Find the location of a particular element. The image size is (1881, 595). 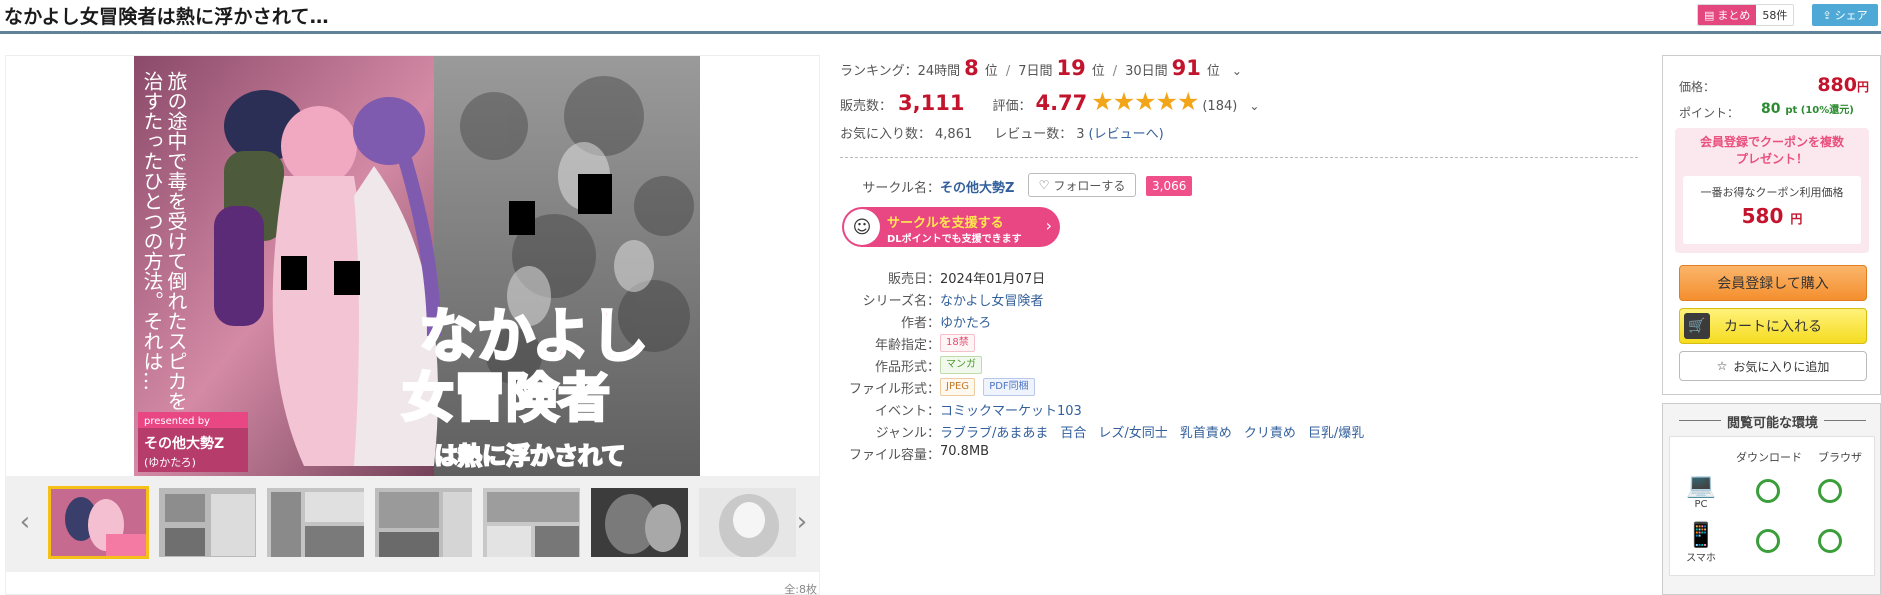

genre-link: 百合 is located at coordinates (1073, 433).